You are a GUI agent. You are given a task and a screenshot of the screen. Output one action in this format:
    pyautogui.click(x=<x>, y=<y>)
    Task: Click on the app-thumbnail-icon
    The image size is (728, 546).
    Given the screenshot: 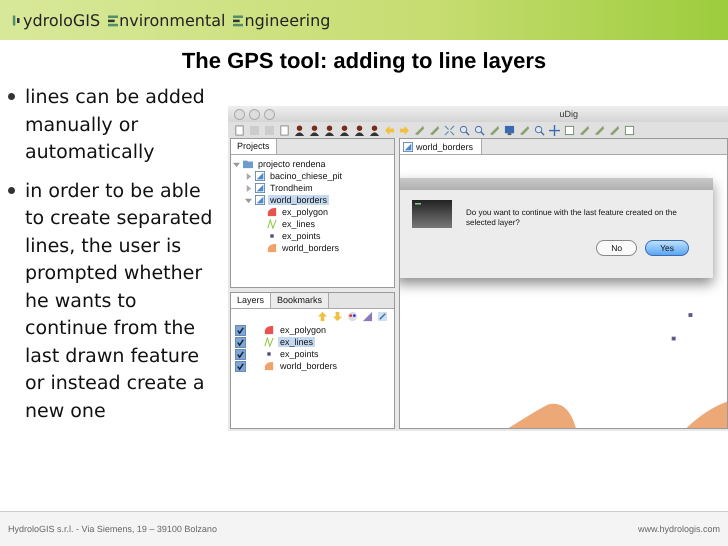 What is the action you would take?
    pyautogui.click(x=432, y=214)
    